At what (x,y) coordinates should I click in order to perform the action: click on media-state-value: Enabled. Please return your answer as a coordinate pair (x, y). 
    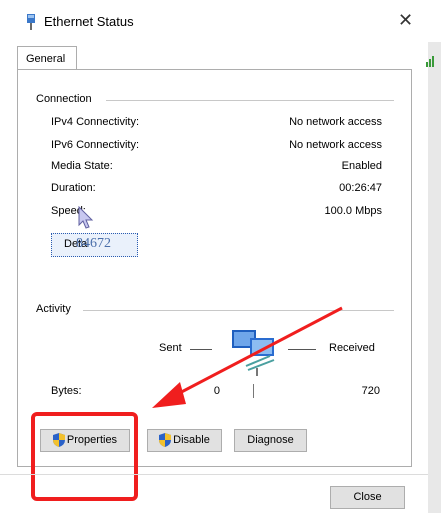
    Looking at the image, I should click on (361, 166).